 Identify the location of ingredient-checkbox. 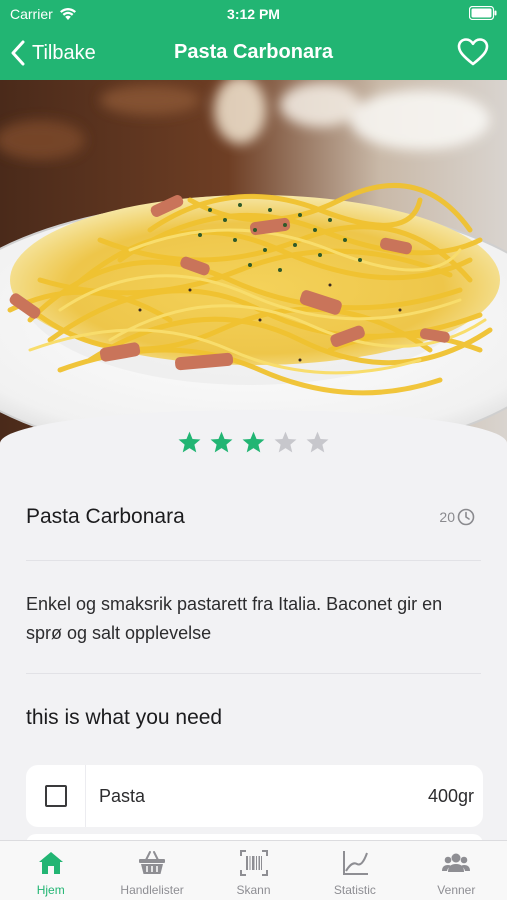
(56, 796).